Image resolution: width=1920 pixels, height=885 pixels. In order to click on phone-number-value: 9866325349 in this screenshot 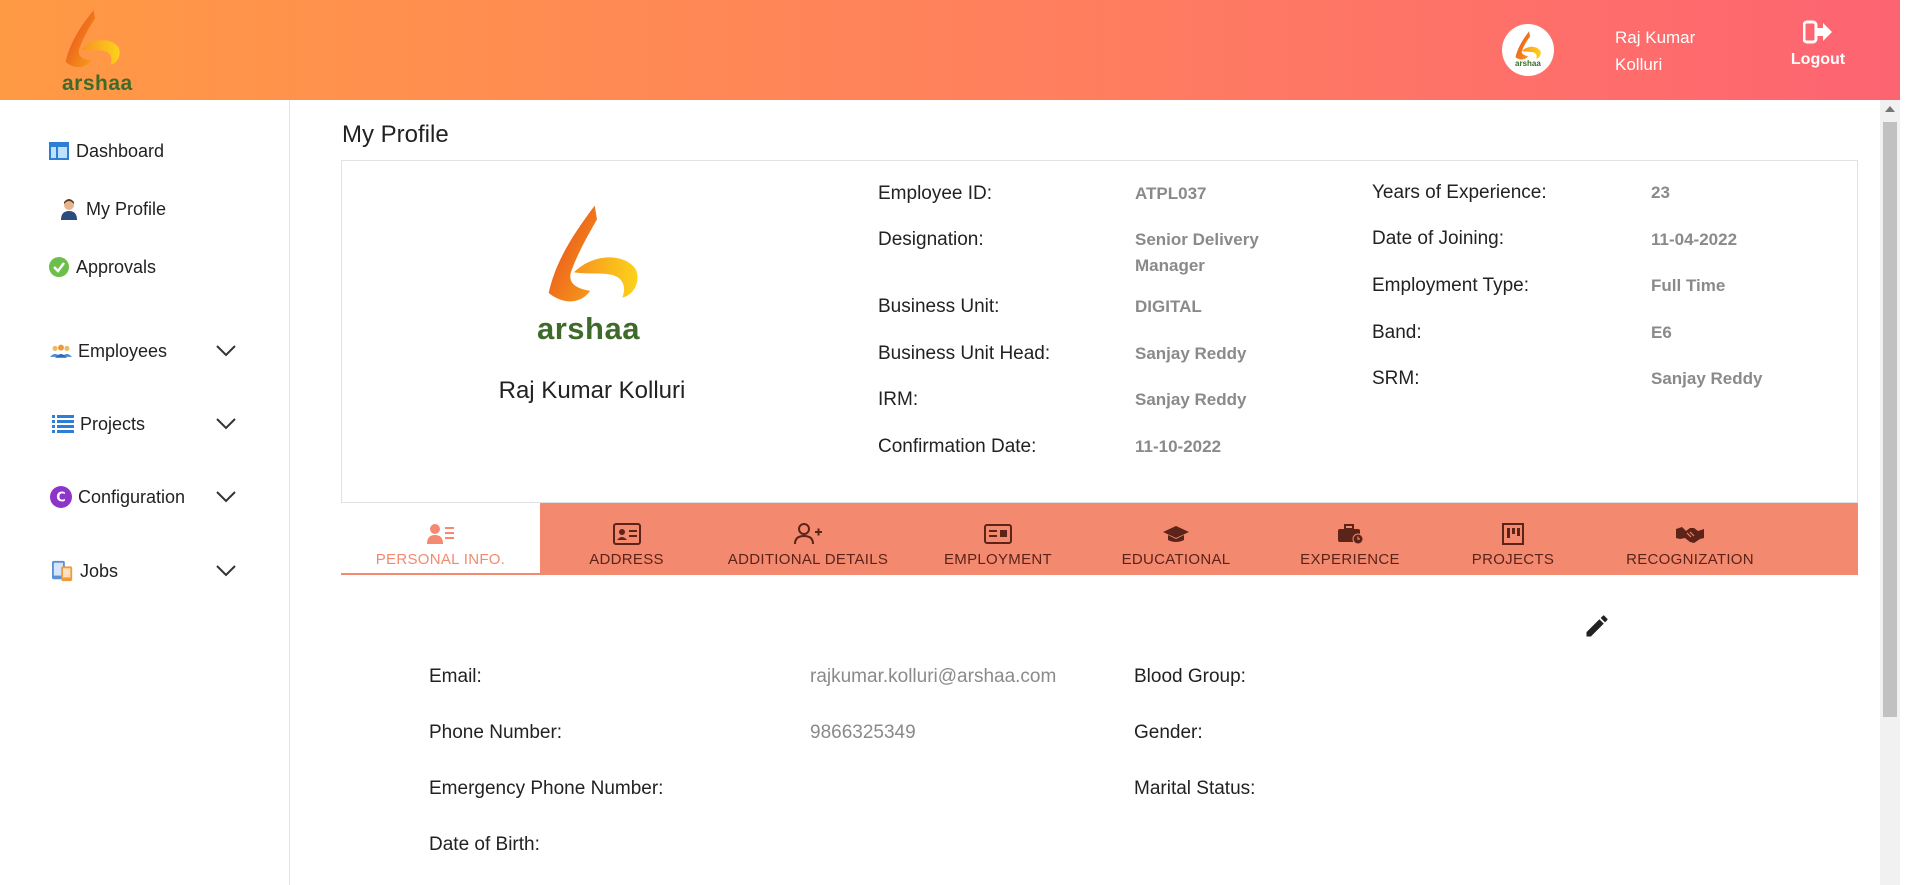, I will do `click(863, 732)`.